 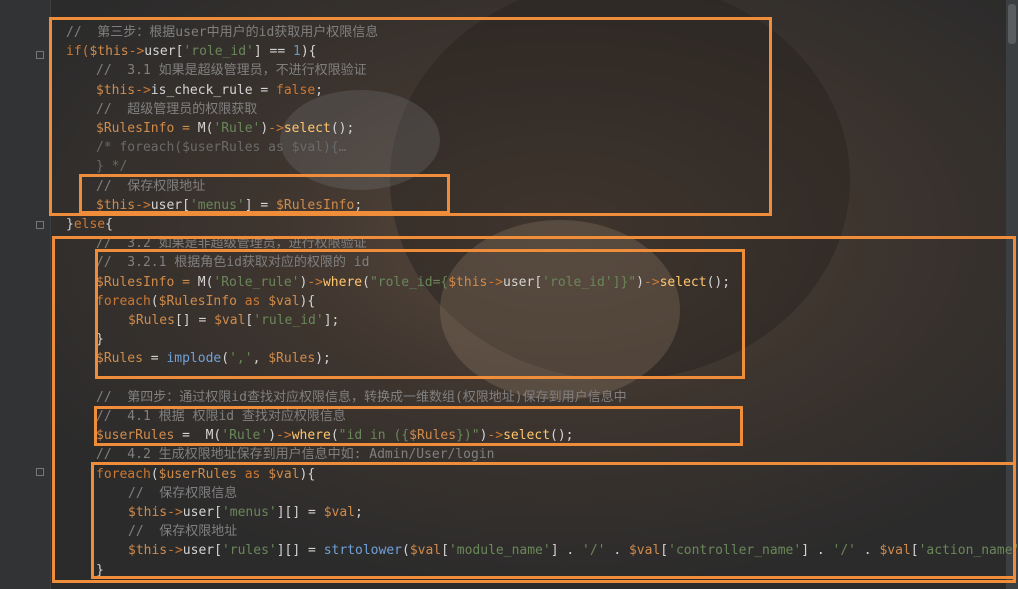 What do you see at coordinates (468, 436) in the screenshot?
I see `code-token: })"` at bounding box center [468, 436].